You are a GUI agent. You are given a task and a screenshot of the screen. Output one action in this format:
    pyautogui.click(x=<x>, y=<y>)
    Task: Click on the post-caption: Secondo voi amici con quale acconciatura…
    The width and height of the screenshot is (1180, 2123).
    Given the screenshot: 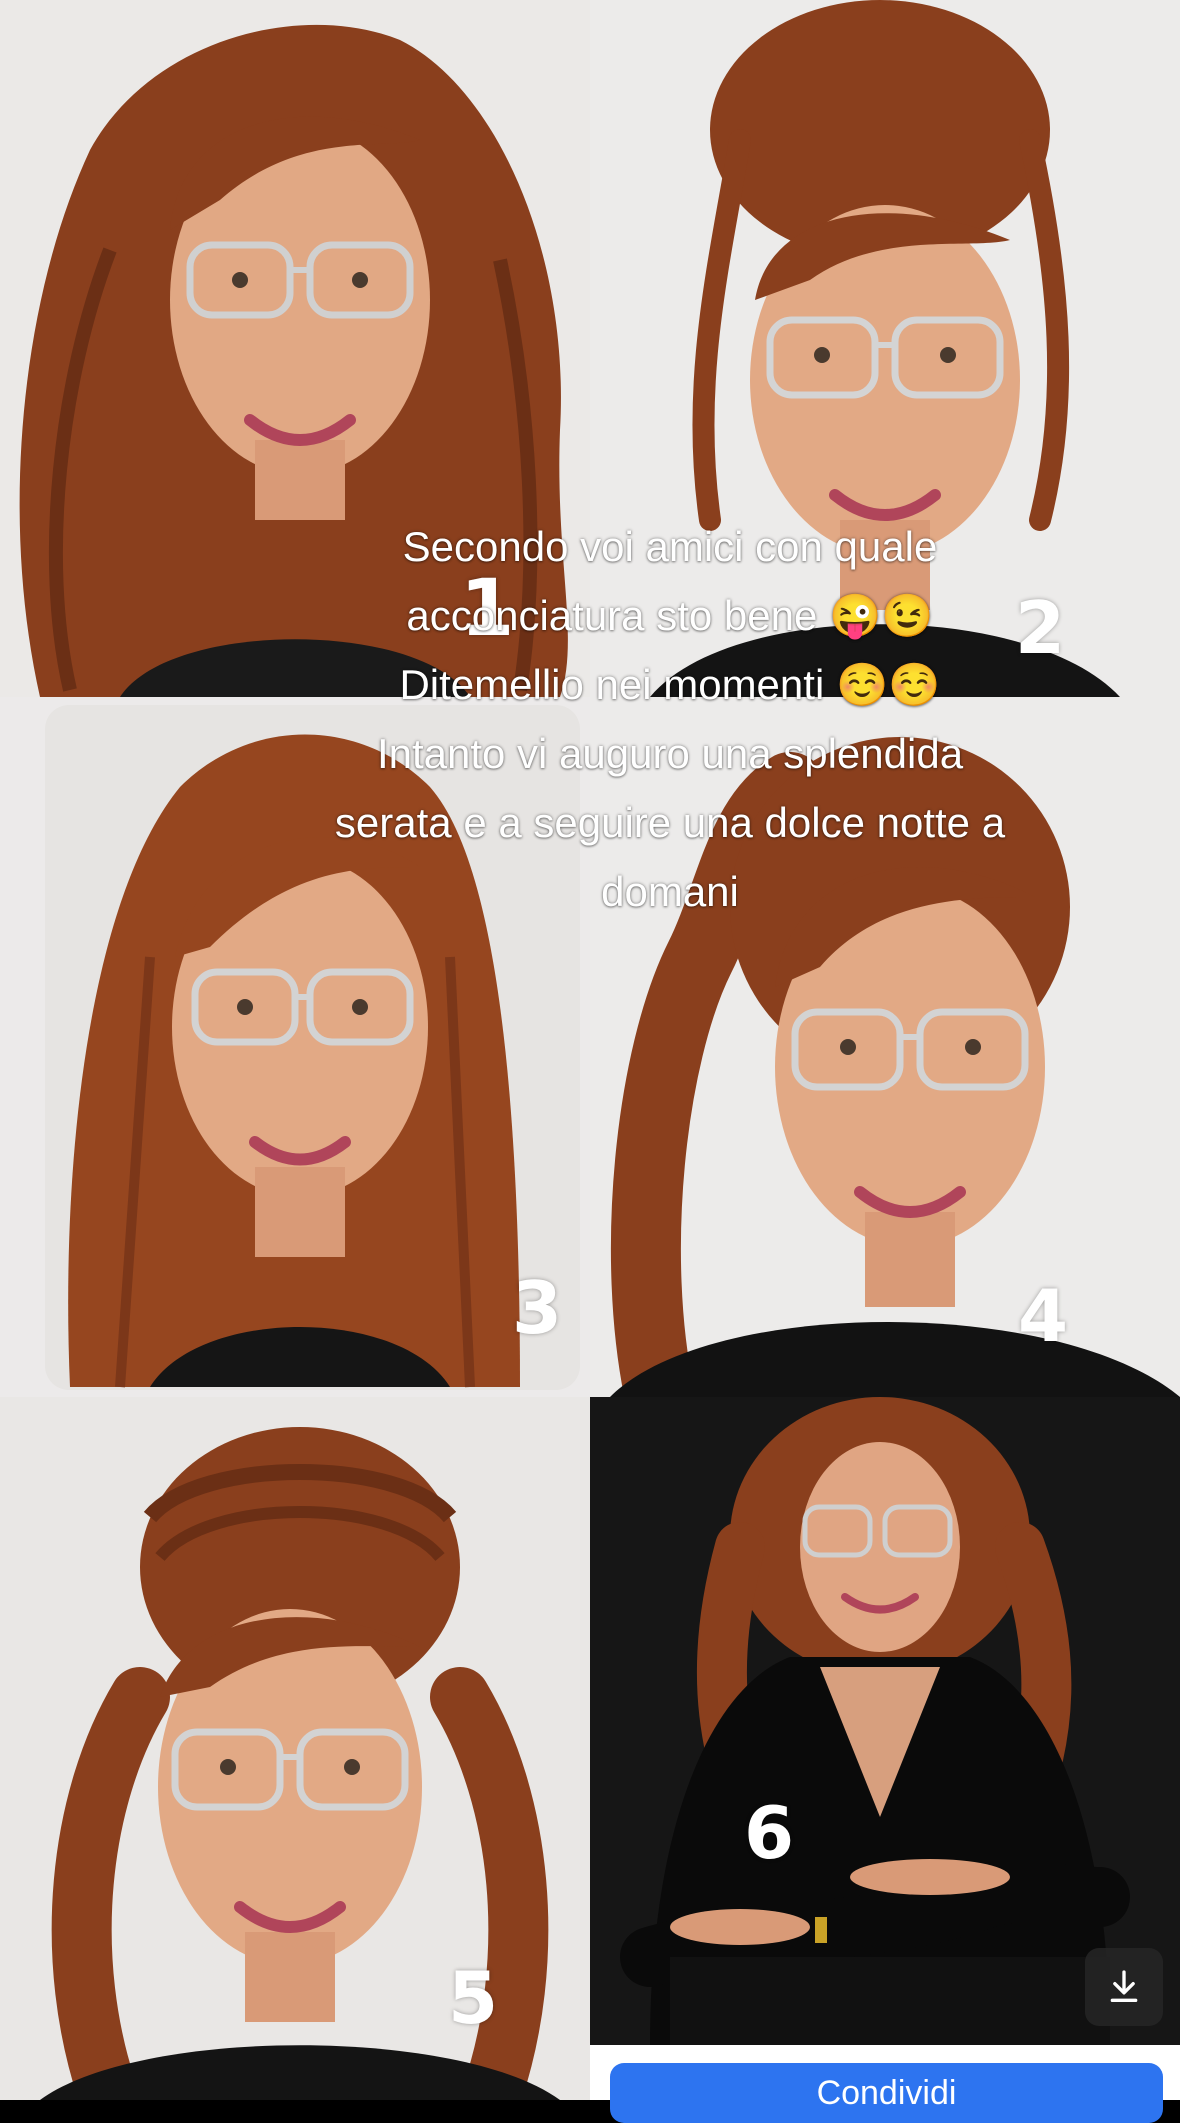 What is the action you would take?
    pyautogui.click(x=670, y=719)
    